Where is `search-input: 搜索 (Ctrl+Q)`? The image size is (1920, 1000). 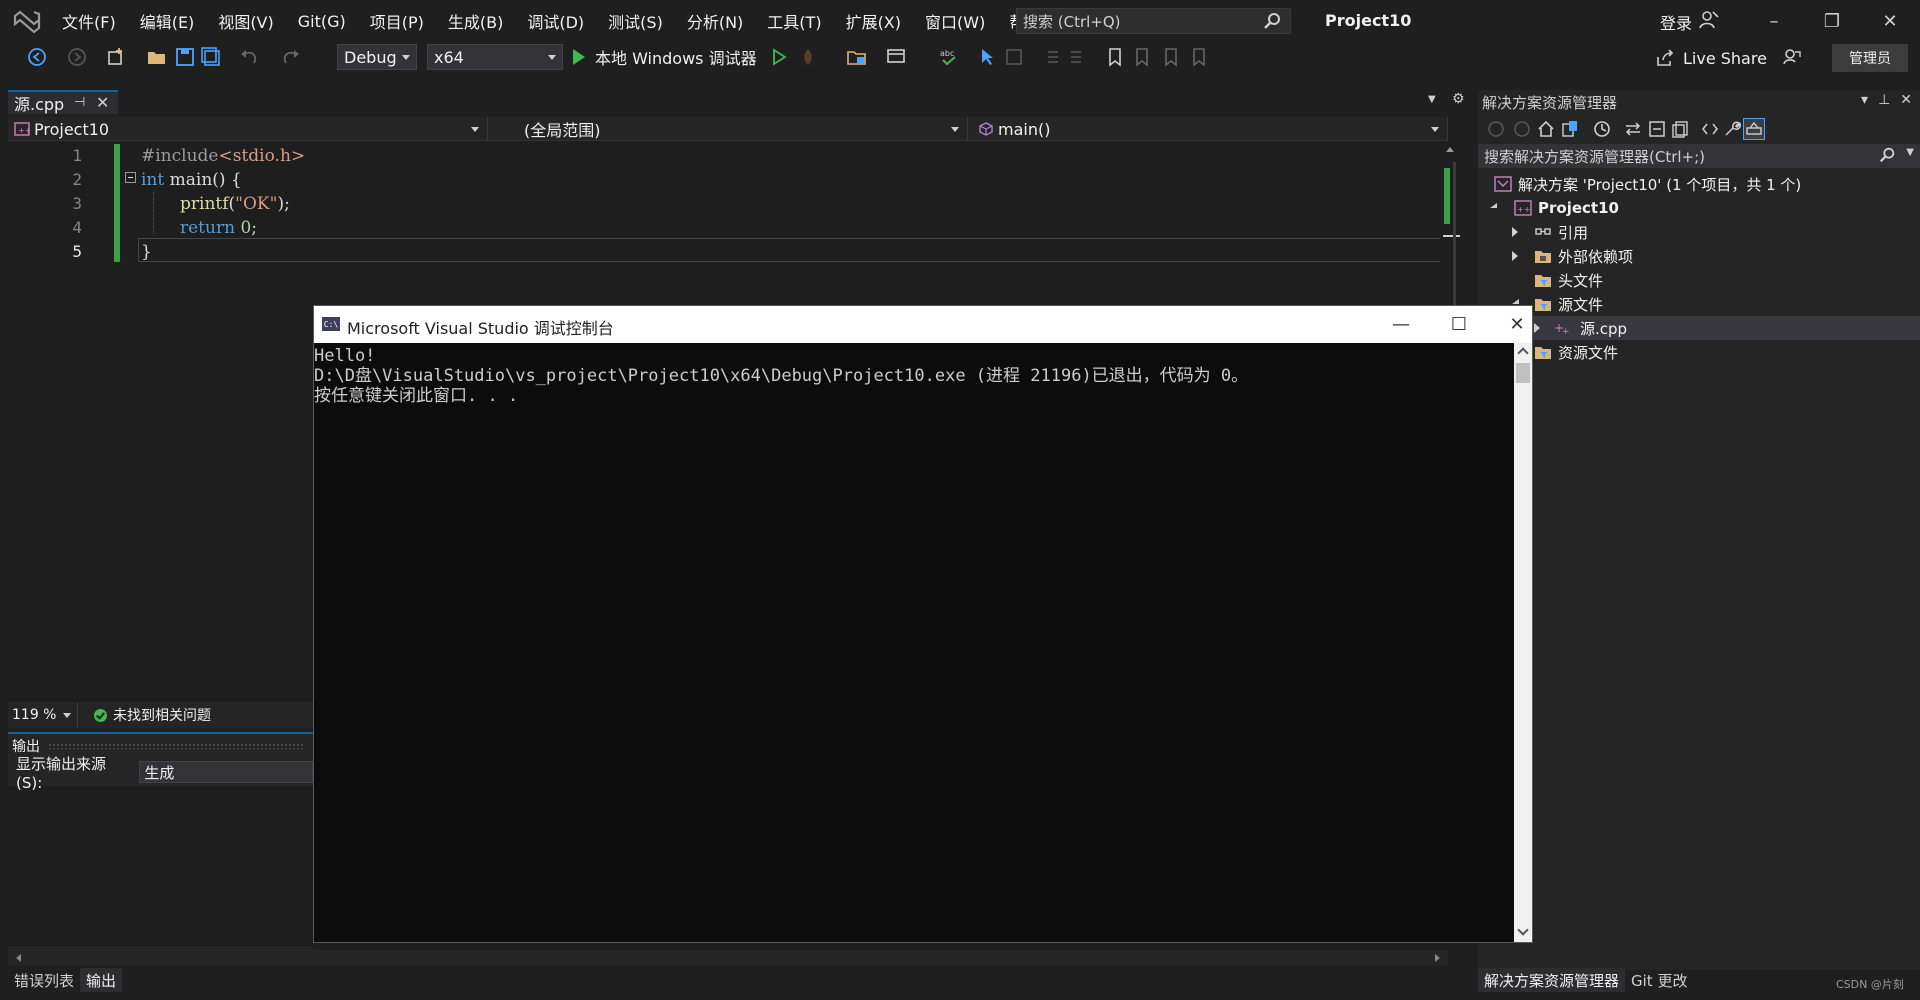
search-input: 搜索 (Ctrl+Q) is located at coordinates (1153, 21).